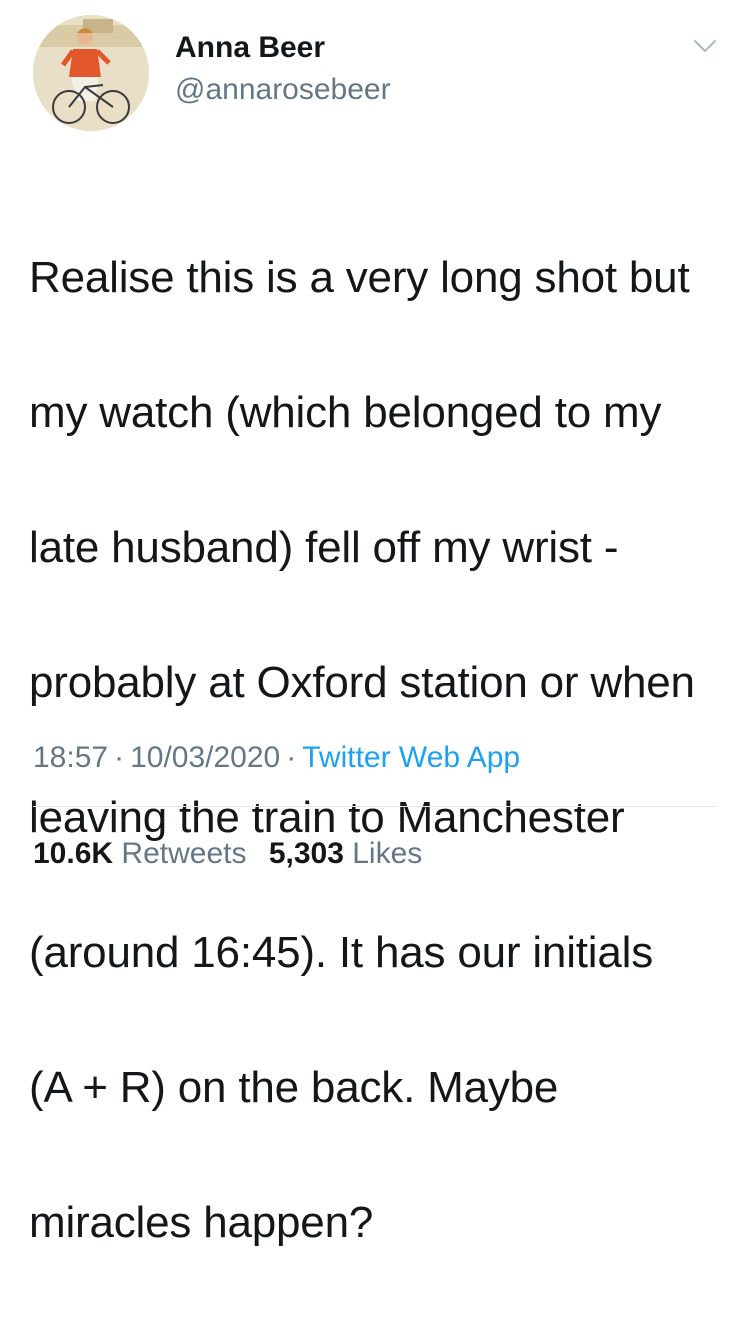 This screenshot has height=1324, width=750. What do you see at coordinates (387, 853) in the screenshot?
I see `likes-label: Likes` at bounding box center [387, 853].